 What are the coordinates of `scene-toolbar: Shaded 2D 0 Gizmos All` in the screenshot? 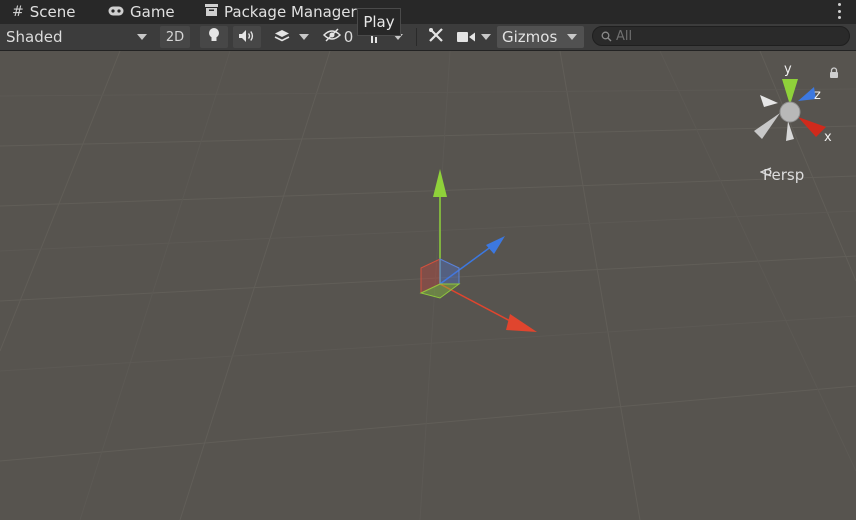 It's located at (428, 37).